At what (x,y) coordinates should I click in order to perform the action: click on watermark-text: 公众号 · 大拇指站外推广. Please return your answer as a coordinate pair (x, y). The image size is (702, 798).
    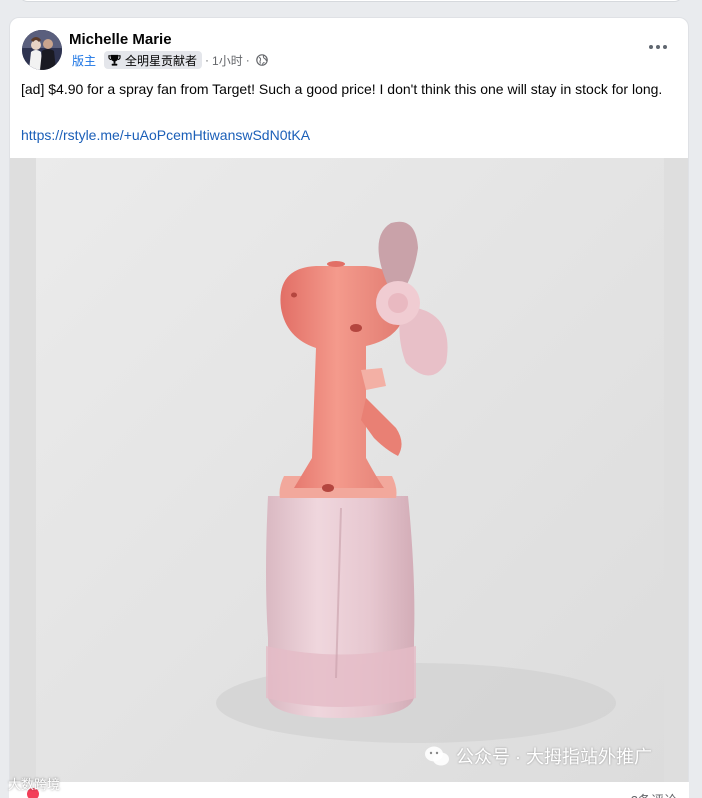
    Looking at the image, I should click on (554, 757).